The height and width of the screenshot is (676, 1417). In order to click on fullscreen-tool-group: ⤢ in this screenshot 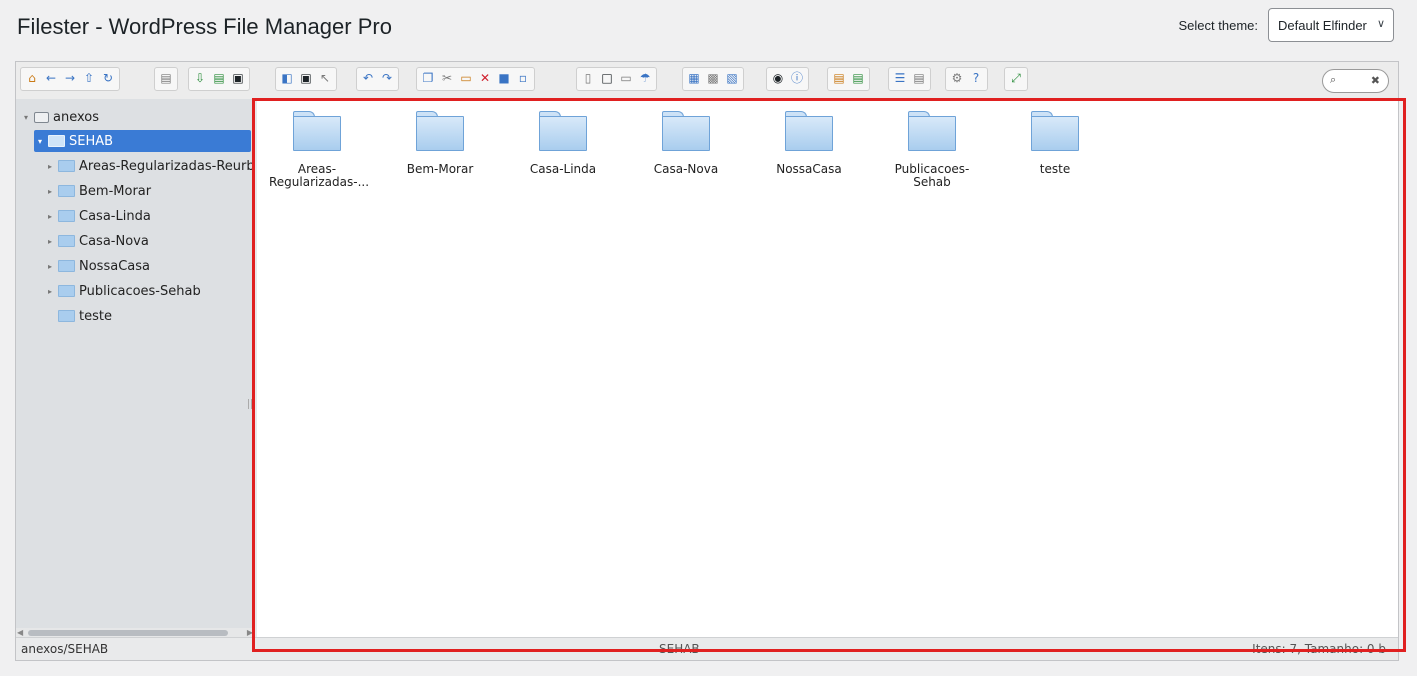, I will do `click(1016, 79)`.